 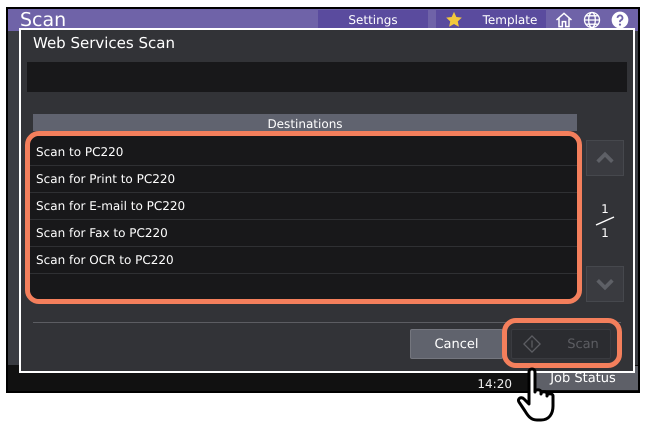 I want to click on help-icon, so click(x=620, y=20).